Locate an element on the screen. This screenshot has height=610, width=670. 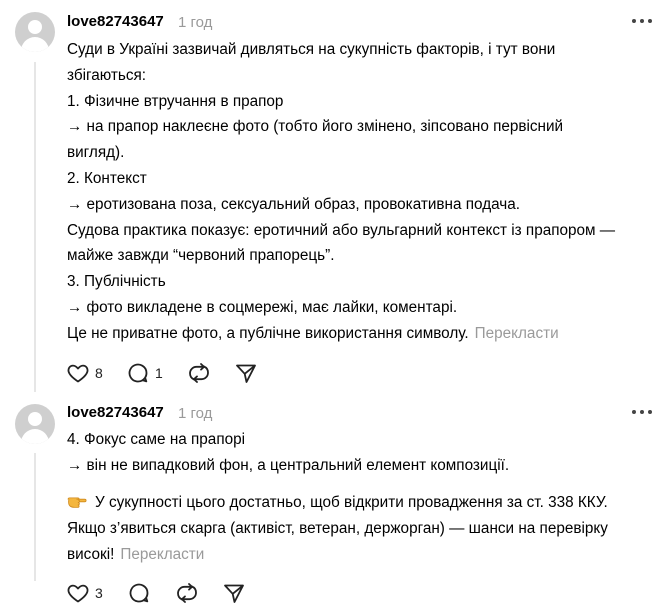
reply-count: 1 is located at coordinates (159, 373).